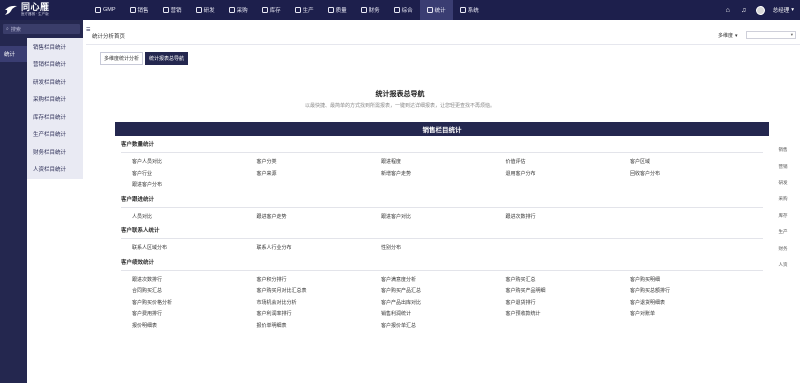 This screenshot has height=383, width=800. What do you see at coordinates (443, 314) in the screenshot?
I see `report-link: 销售利润统计` at bounding box center [443, 314].